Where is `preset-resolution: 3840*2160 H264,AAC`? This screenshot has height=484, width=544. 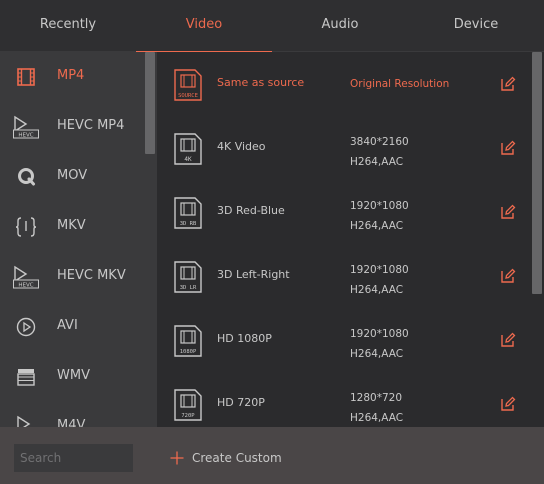
preset-resolution: 3840*2160 H264,AAC is located at coordinates (379, 152).